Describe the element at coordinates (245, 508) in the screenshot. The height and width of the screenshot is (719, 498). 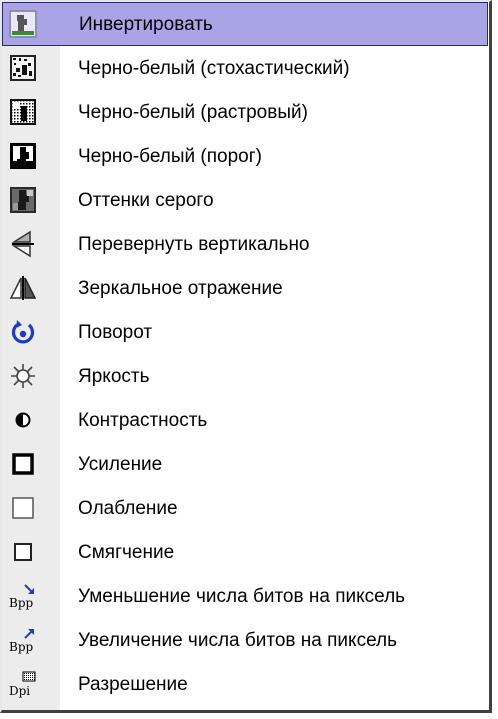
I see `menu-item-weaken: Олабление` at that location.